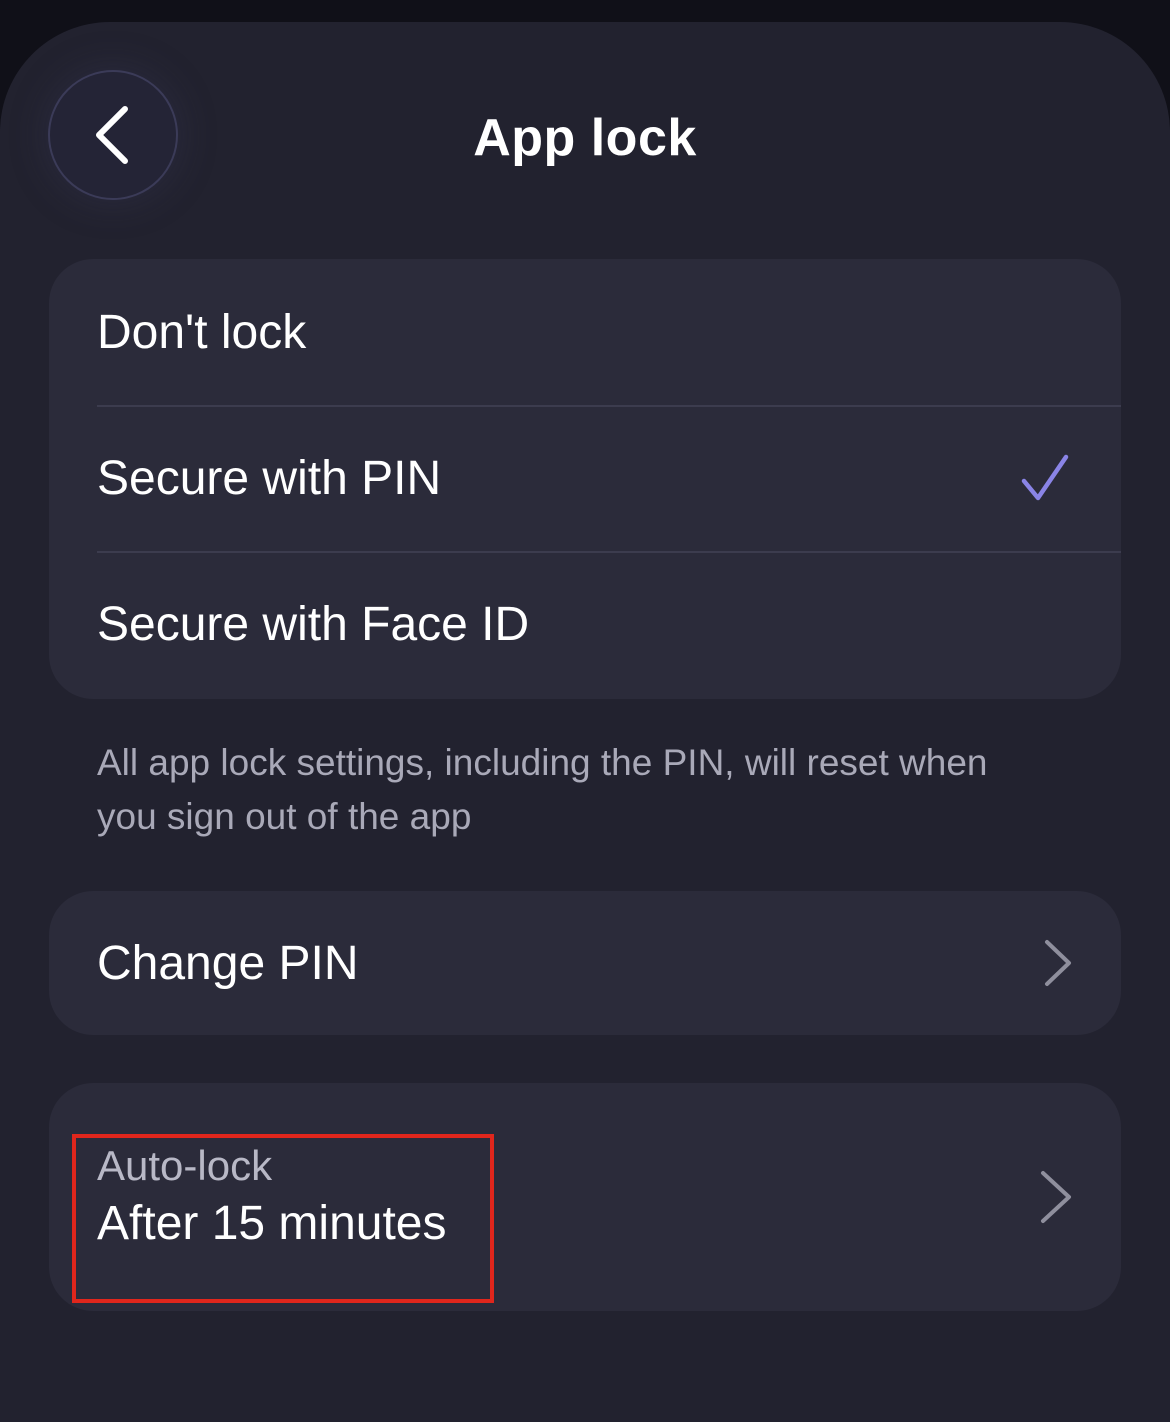 The height and width of the screenshot is (1422, 1170). I want to click on change-pin-button: Change PIN, so click(585, 963).